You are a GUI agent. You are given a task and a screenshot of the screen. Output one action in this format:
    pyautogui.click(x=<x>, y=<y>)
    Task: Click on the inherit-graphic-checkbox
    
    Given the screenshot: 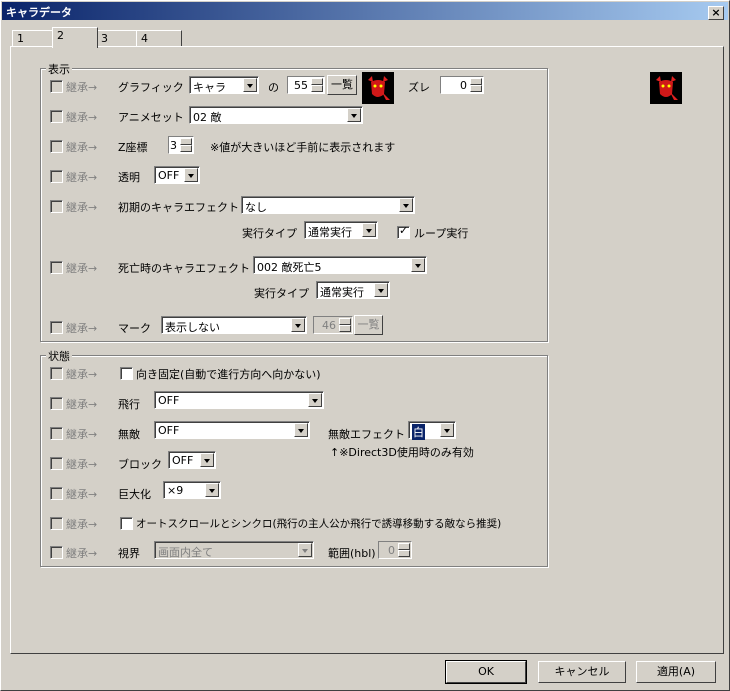 What is the action you would take?
    pyautogui.click(x=56, y=86)
    